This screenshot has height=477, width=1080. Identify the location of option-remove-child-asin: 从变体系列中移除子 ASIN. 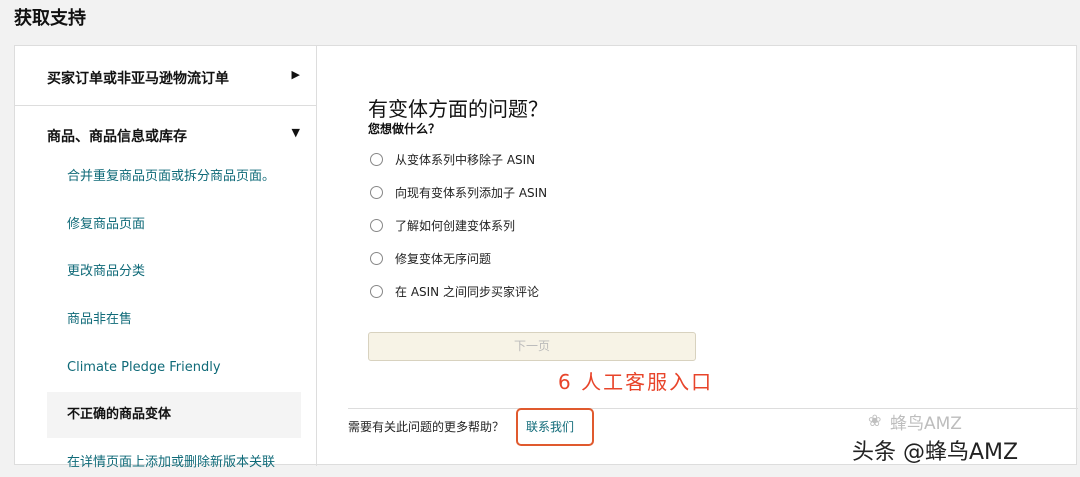
(452, 159).